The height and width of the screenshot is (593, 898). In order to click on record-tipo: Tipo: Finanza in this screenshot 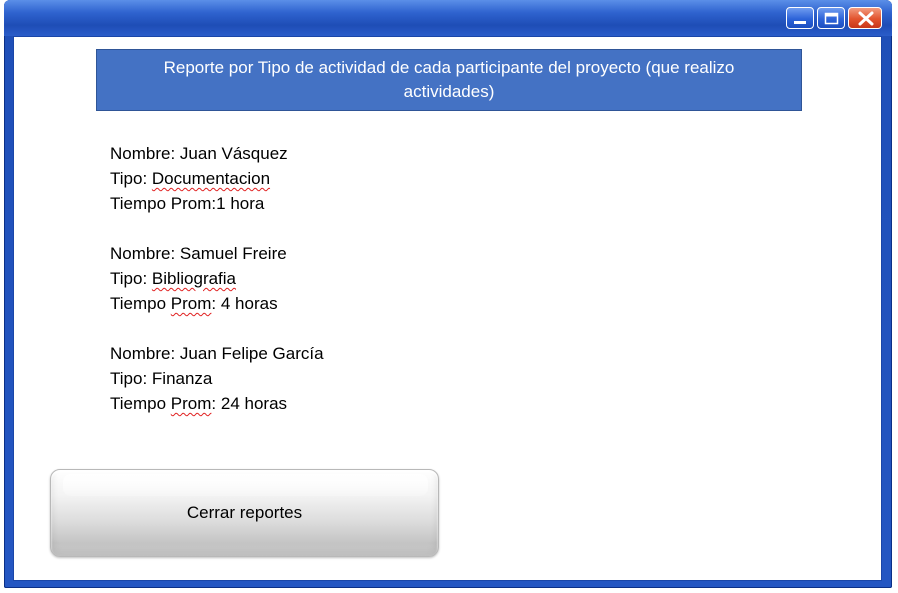, I will do `click(410, 378)`.